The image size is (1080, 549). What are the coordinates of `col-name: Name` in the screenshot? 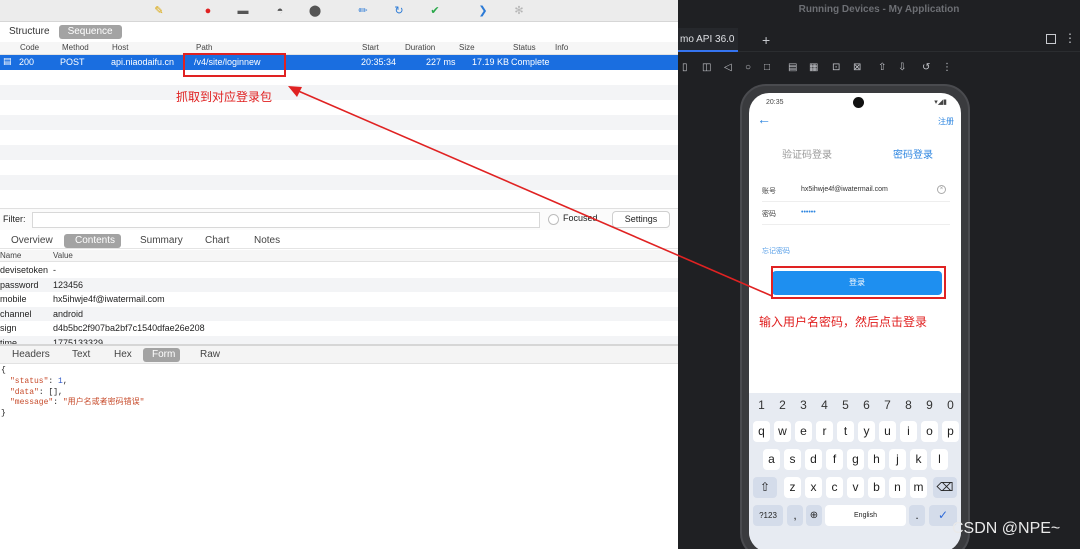 It's located at (10, 255).